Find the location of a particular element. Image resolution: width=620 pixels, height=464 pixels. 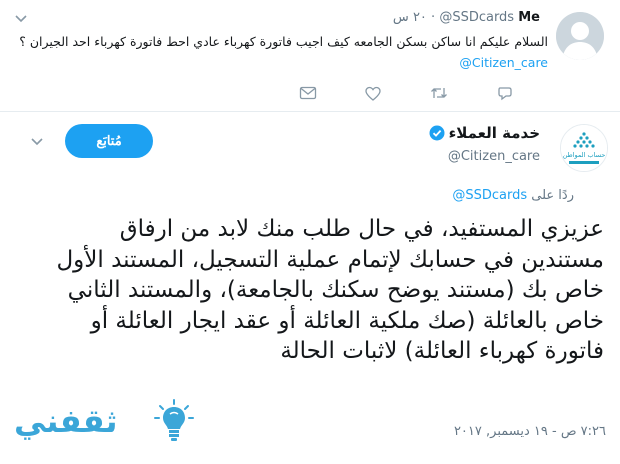

lightbulb-icon is located at coordinates (174, 420).